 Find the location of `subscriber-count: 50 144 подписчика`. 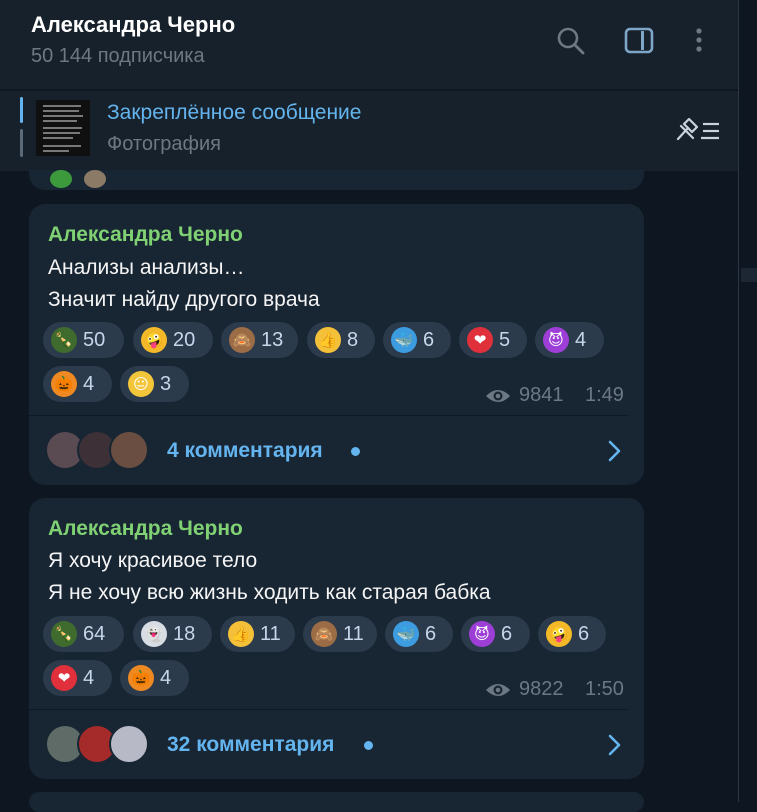

subscriber-count: 50 144 подписчика is located at coordinates (118, 56).